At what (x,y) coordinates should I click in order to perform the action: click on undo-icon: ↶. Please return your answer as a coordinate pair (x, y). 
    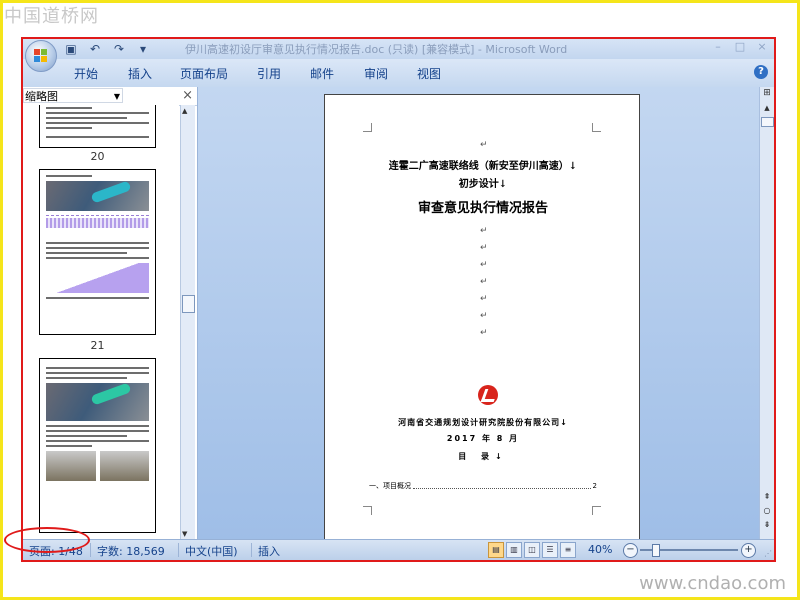
    Looking at the image, I should click on (95, 49).